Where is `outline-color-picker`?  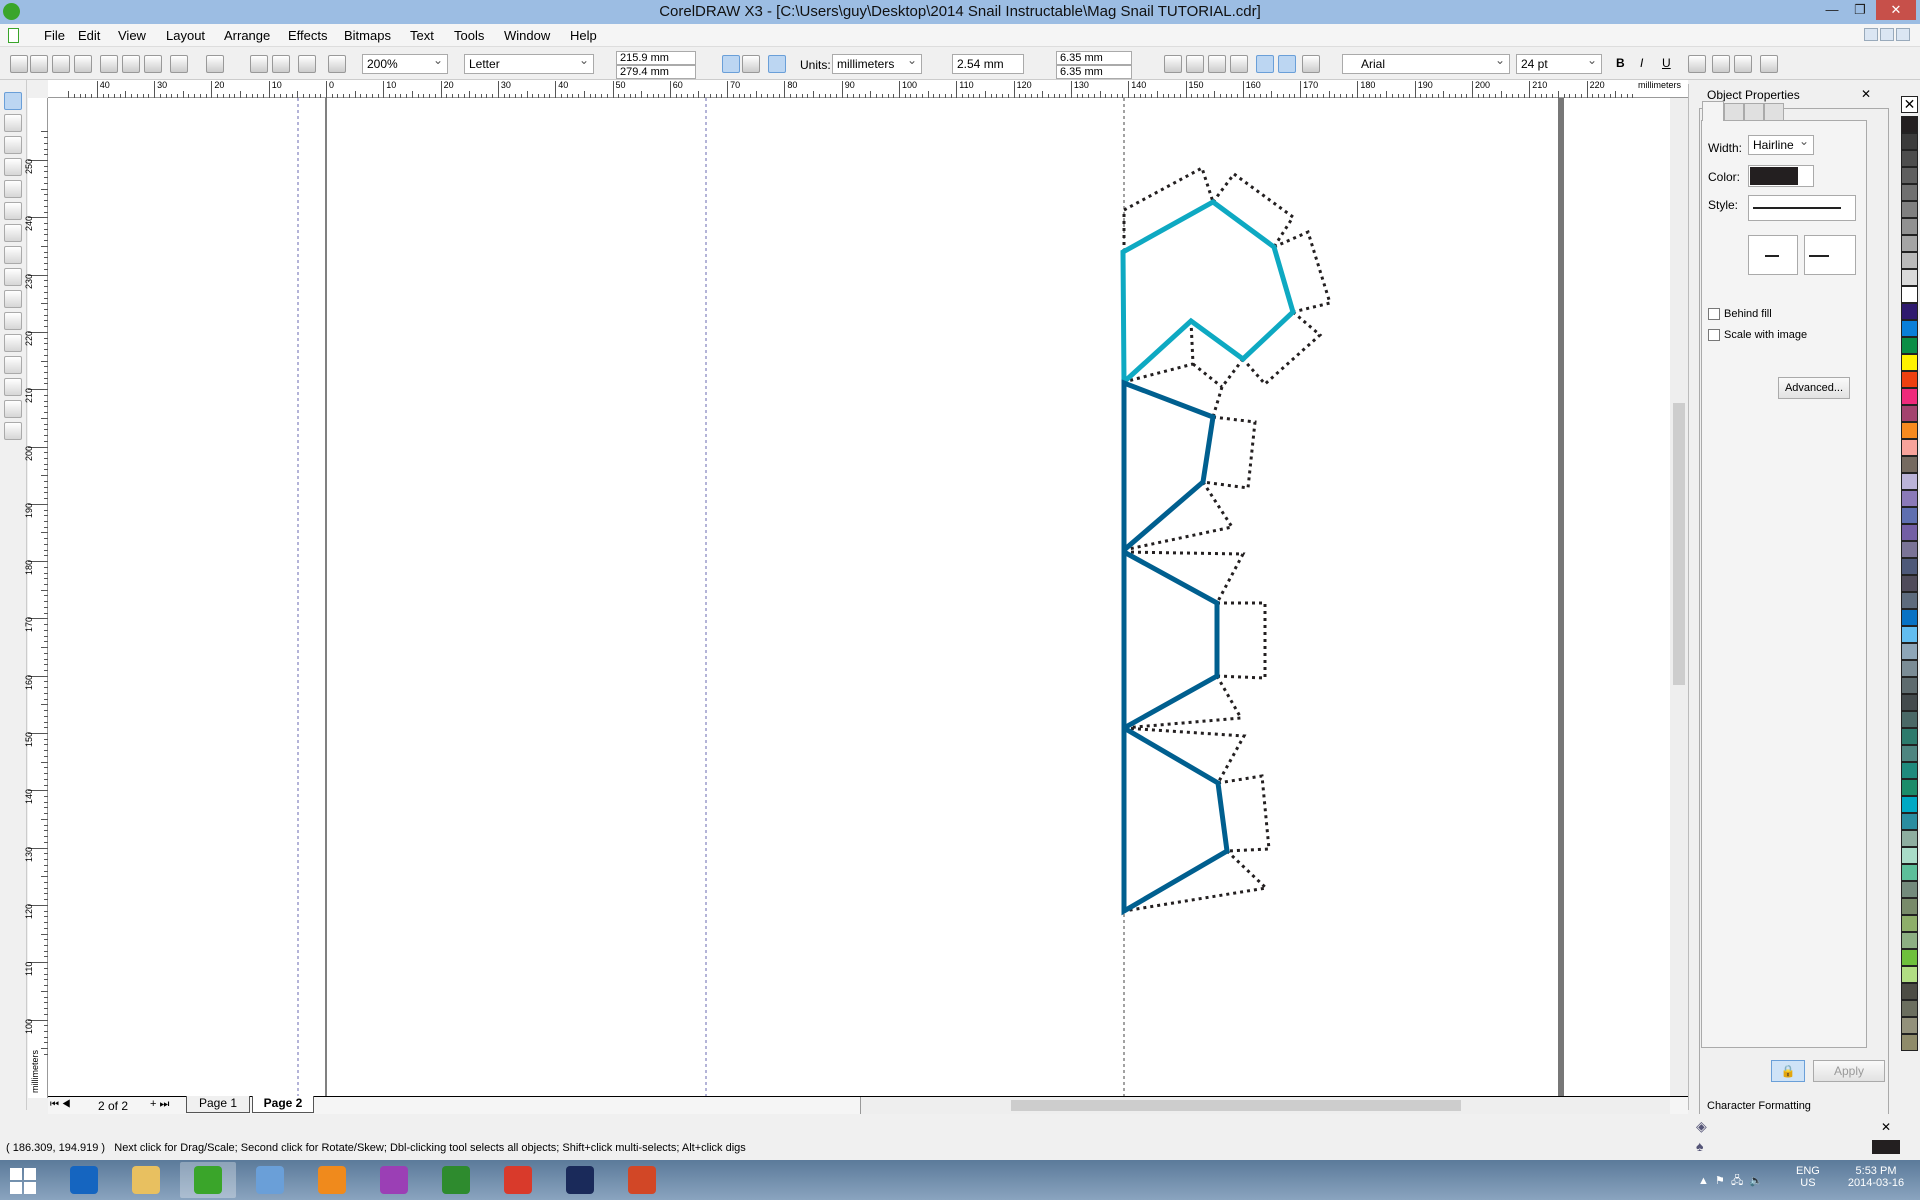 outline-color-picker is located at coordinates (1781, 176).